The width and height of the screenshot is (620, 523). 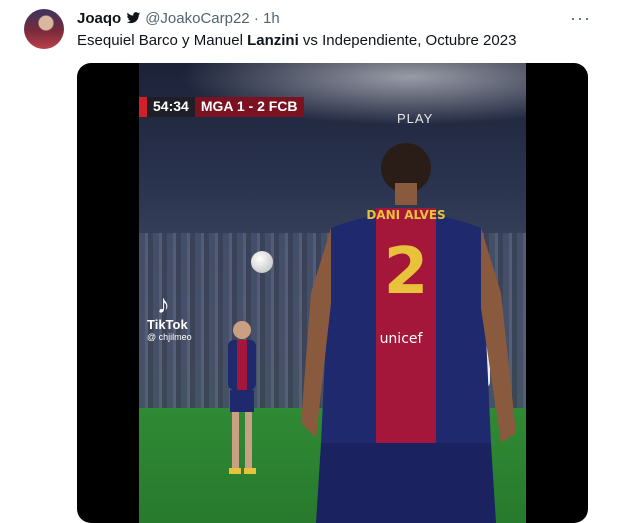 What do you see at coordinates (405, 215) in the screenshot?
I see `jersey-name: DANI ALVES` at bounding box center [405, 215].